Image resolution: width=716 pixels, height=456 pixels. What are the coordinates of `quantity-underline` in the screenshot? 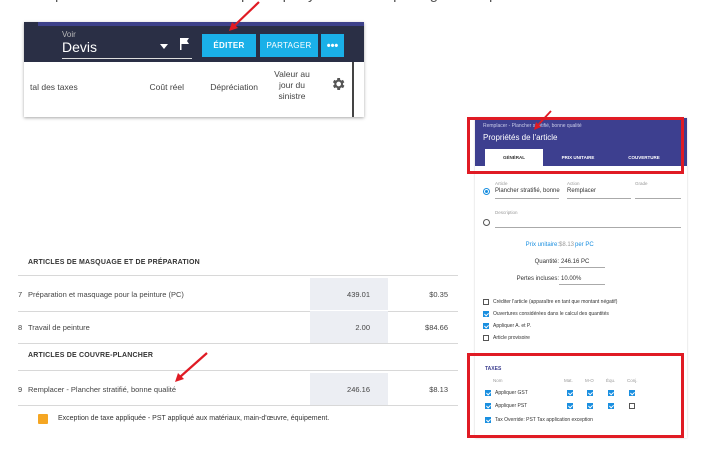 It's located at (582, 267).